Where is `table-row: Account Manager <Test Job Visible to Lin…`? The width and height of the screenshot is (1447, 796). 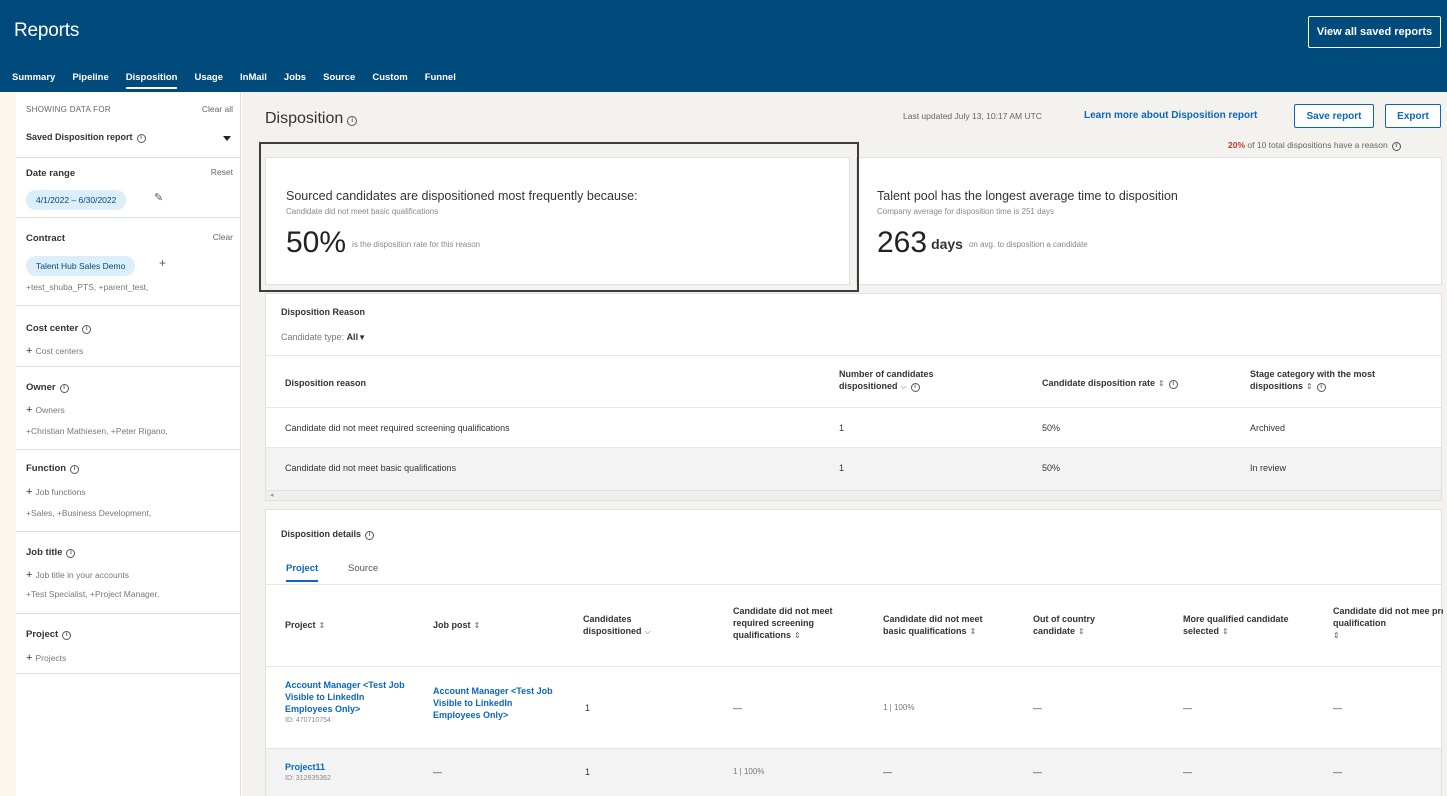
table-row: Account Manager <Test Job Visible to Lin… is located at coordinates (853, 707).